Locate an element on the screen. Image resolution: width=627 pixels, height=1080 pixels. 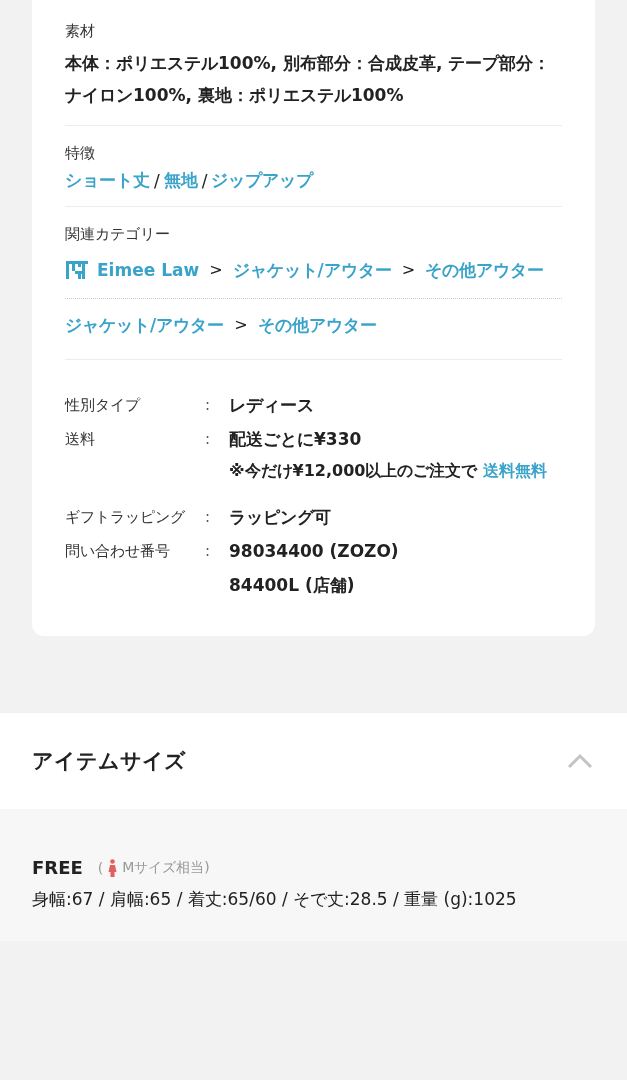
spec-label: 送料 is located at coordinates (80, 439).